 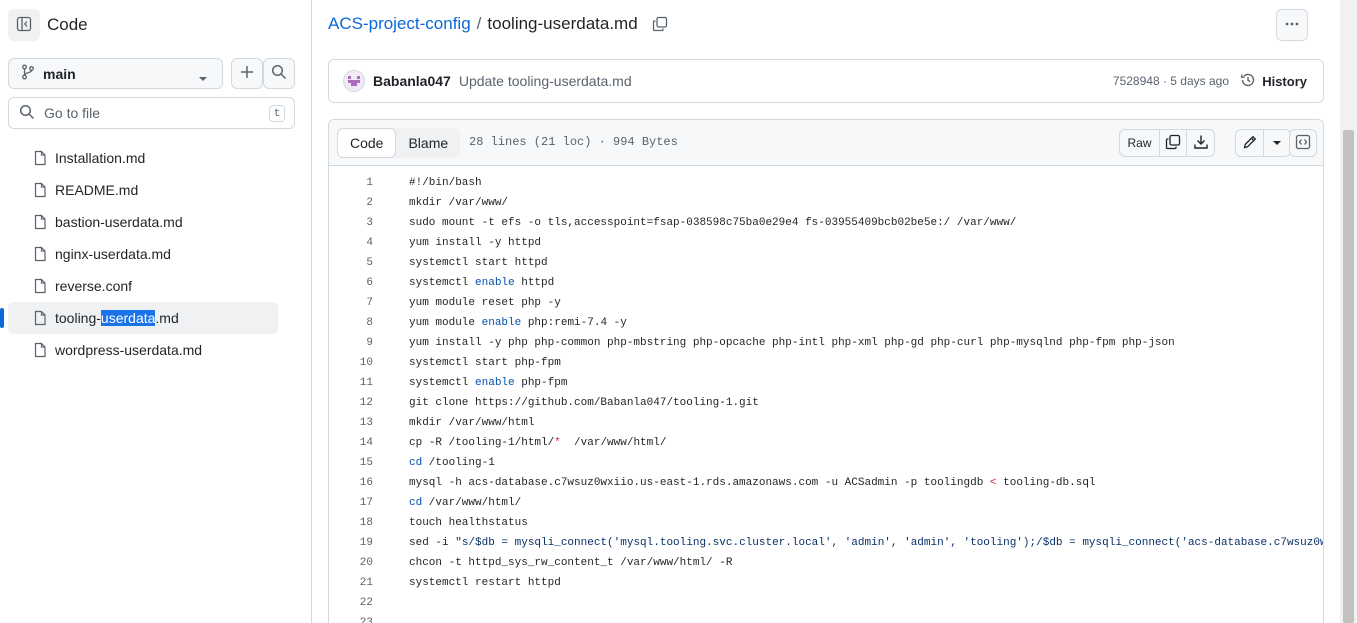 I want to click on line-number: 18, so click(x=351, y=523).